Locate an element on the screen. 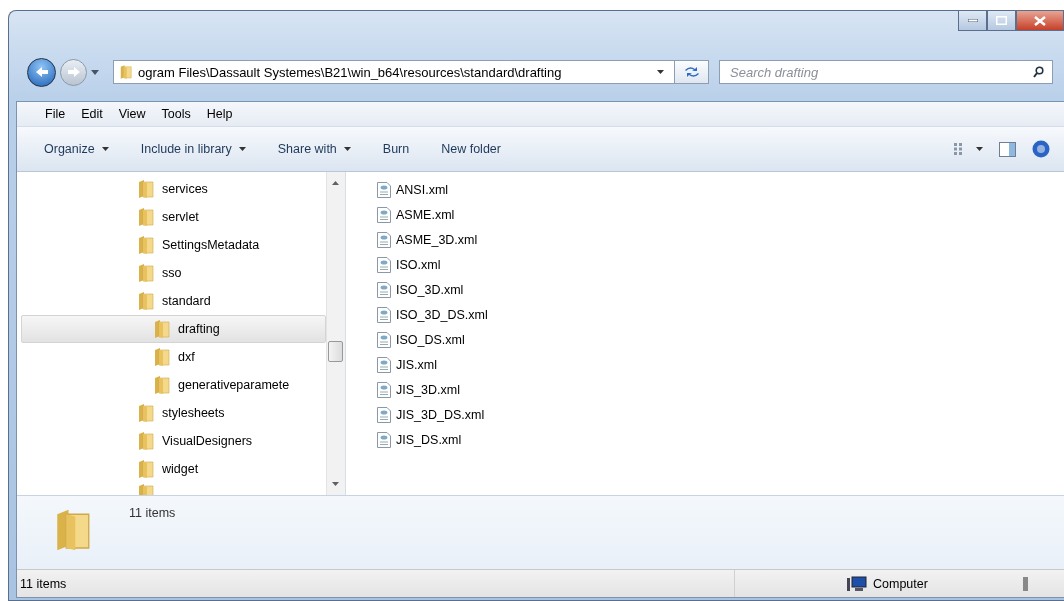 Image resolution: width=1064 pixels, height=601 pixels. back-arrow-icon is located at coordinates (41, 72).